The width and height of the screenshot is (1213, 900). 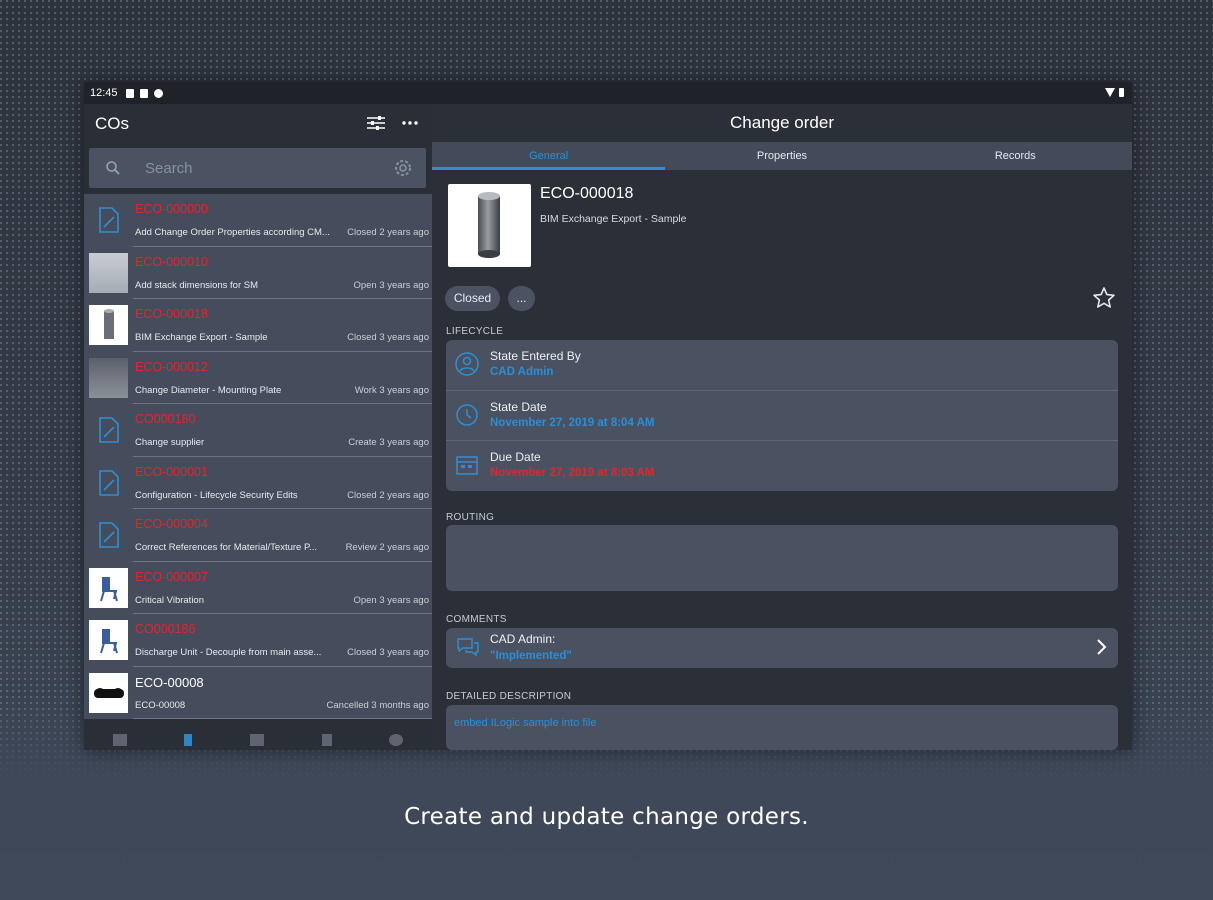 What do you see at coordinates (1015, 156) in the screenshot?
I see `tab-records: Records` at bounding box center [1015, 156].